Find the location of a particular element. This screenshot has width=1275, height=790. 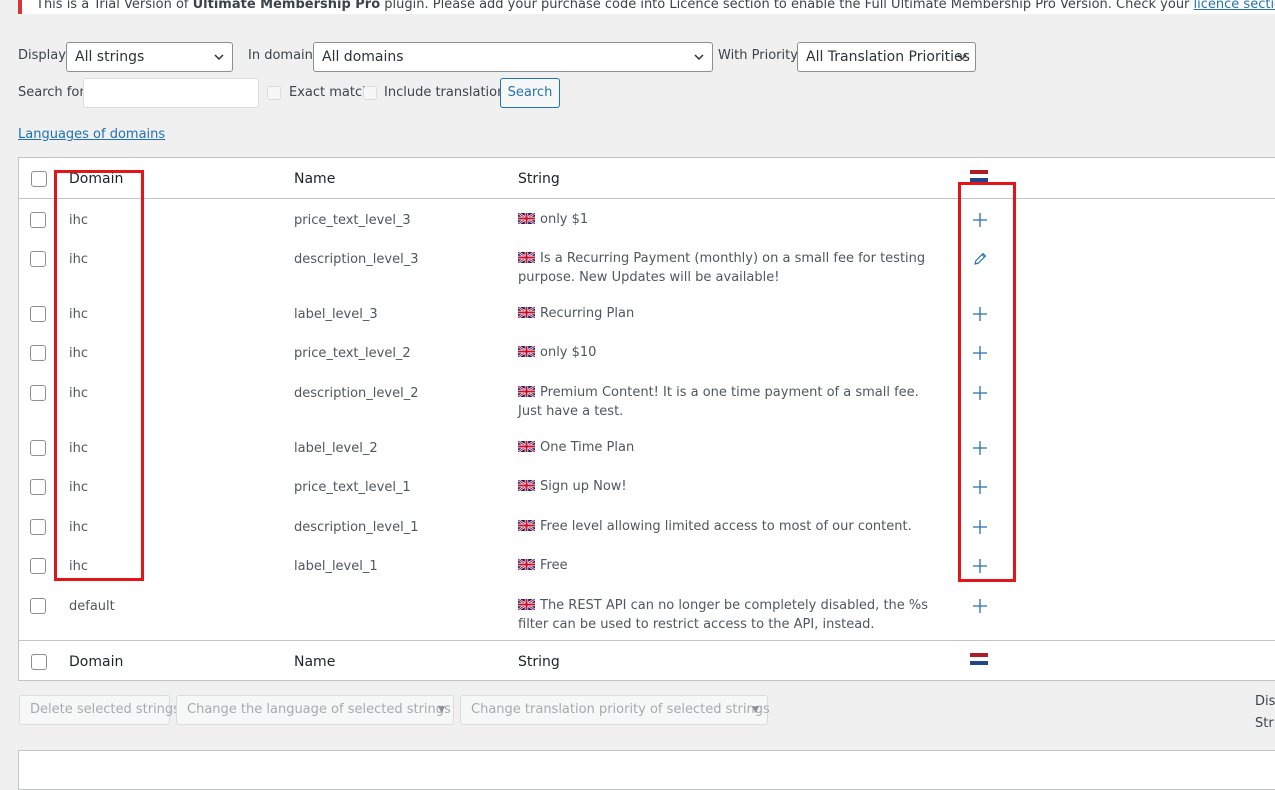

domain-select: All domains is located at coordinates (513, 57).